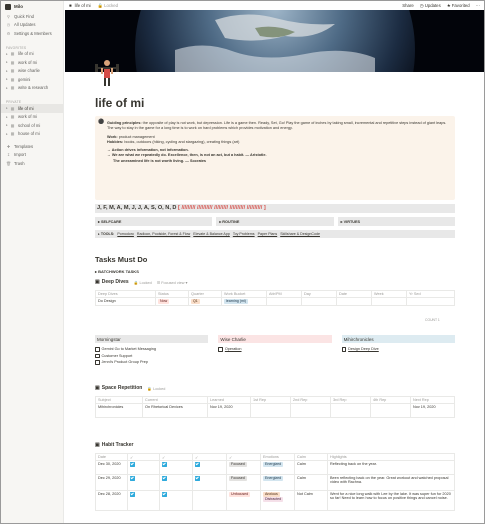 This screenshot has height=524, width=485. Describe the element at coordinates (154, 221) in the screenshot. I see `toggle-selfcare: ▸ SELFCARE` at that location.